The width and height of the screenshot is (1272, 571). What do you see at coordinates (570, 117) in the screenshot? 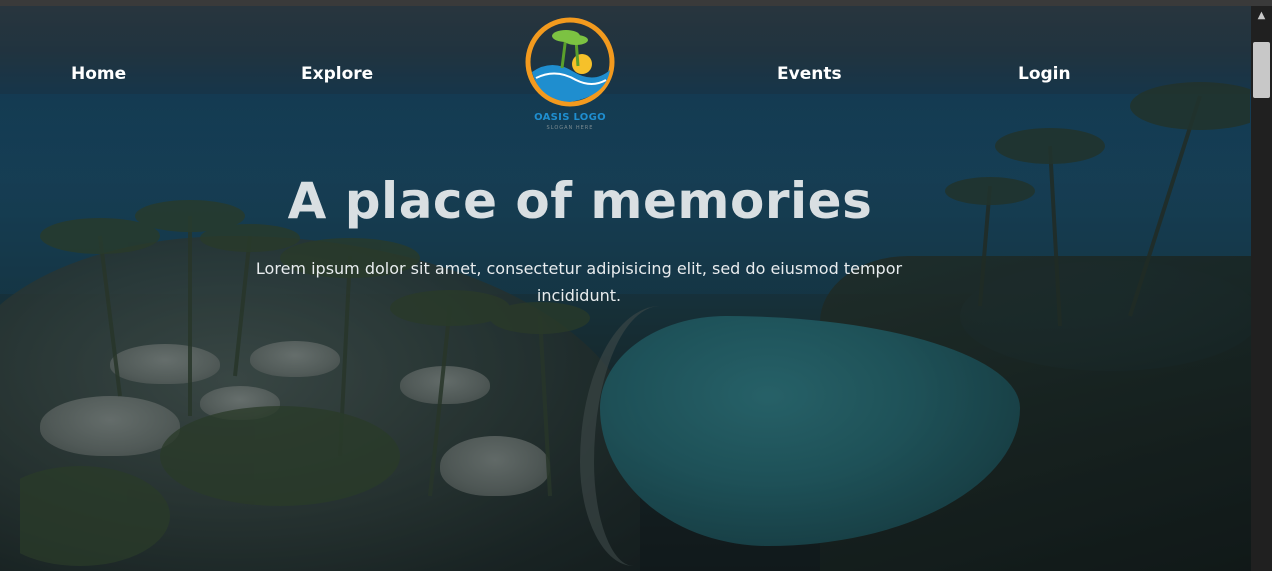
I see `logo-text: OASIS LOGO` at bounding box center [570, 117].